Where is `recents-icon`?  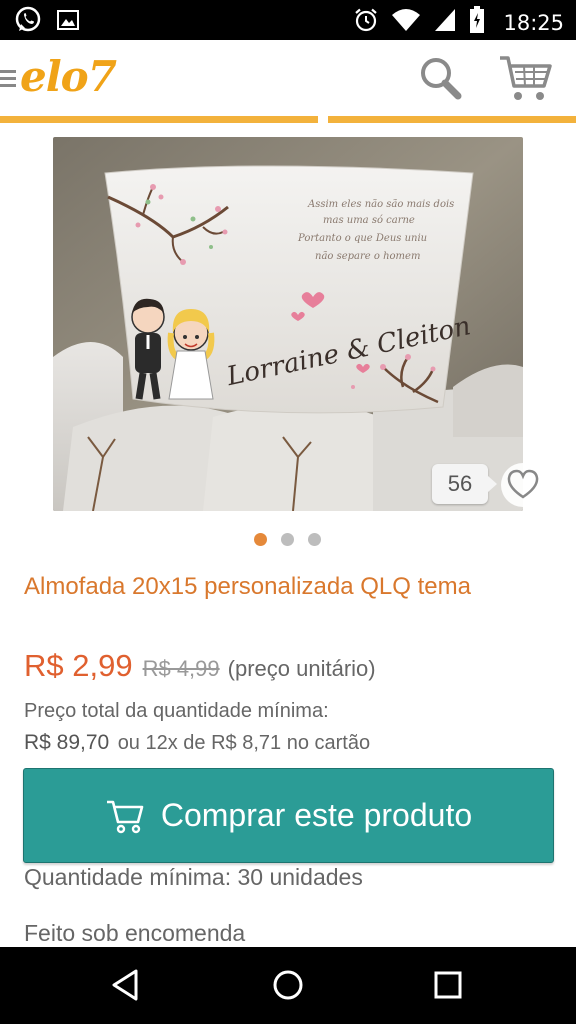
recents-icon is located at coordinates (448, 985).